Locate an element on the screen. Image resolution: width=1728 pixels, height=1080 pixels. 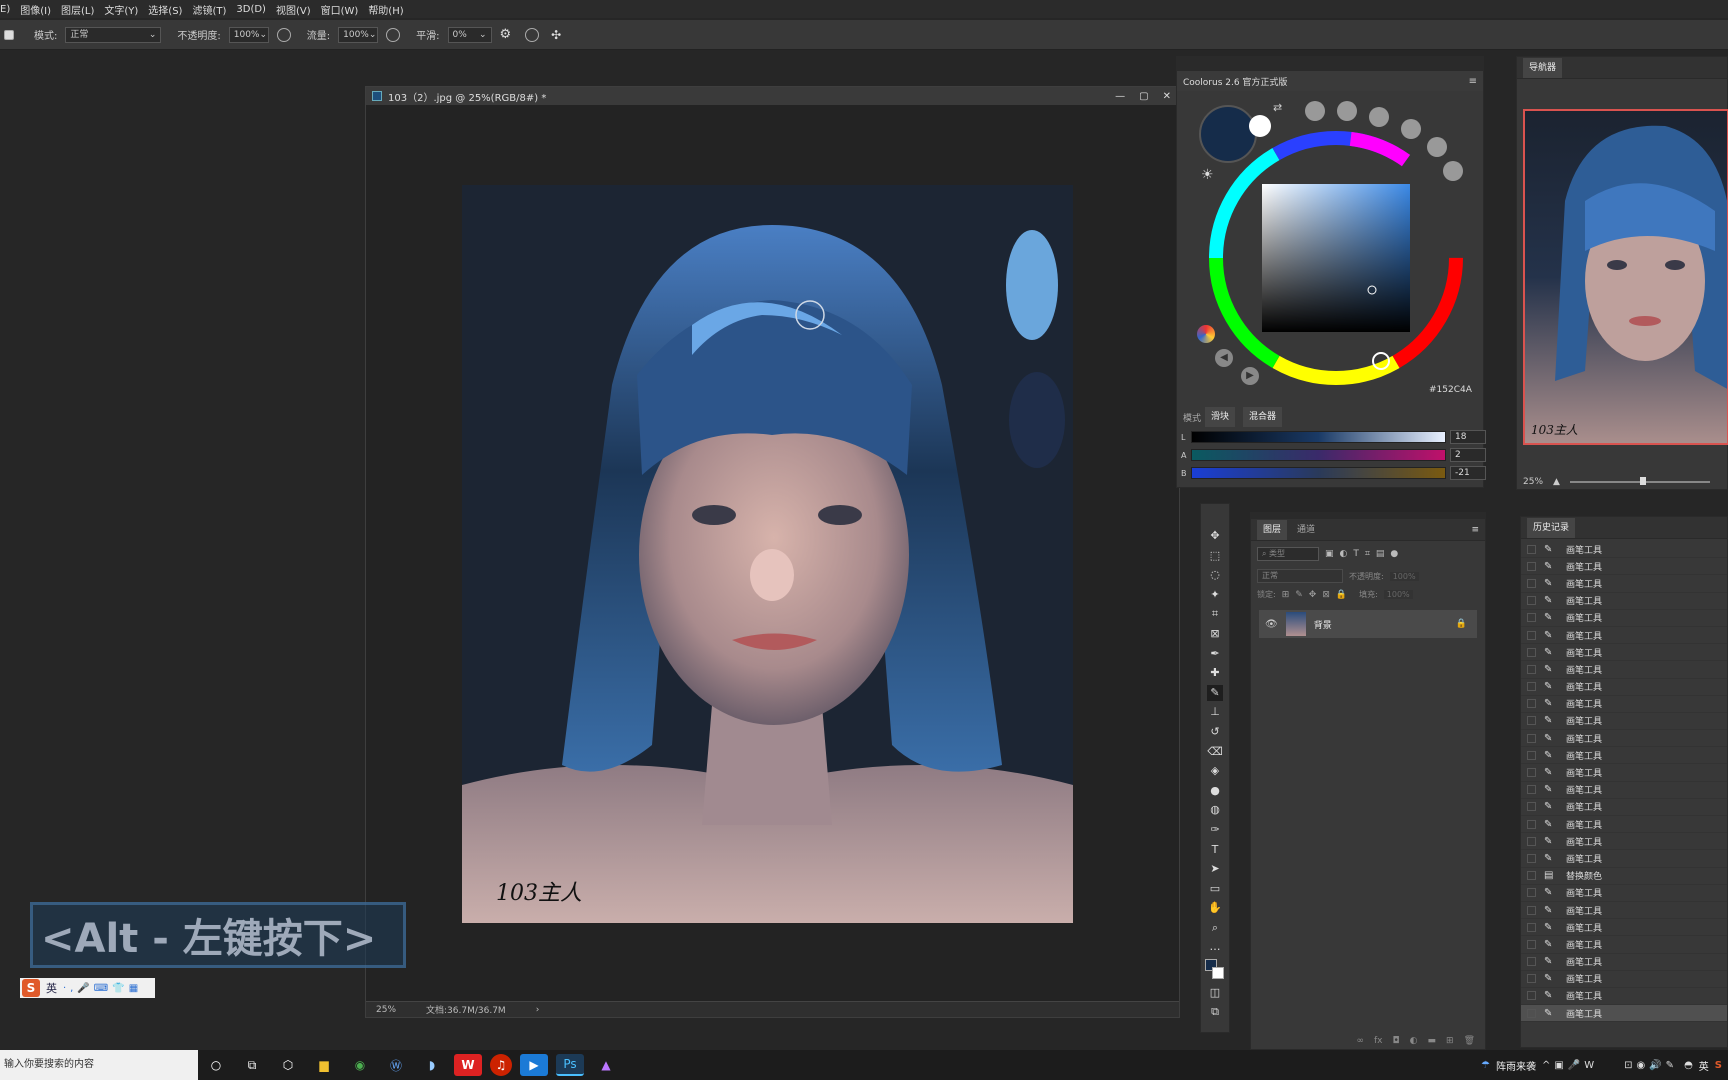
swap-colors-icon: ⇄ is located at coordinates (1277, 107).